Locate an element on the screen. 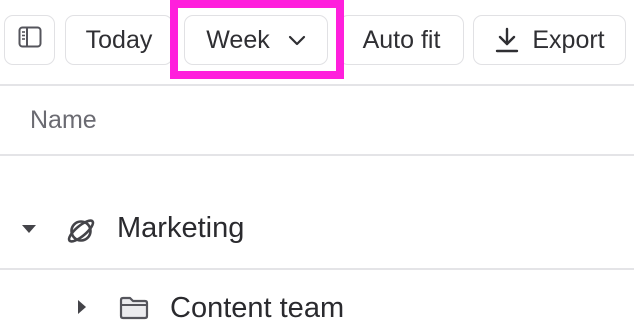 Image resolution: width=634 pixels, height=326 pixels. auto-fit-button-label: Auto fit is located at coordinates (401, 39).